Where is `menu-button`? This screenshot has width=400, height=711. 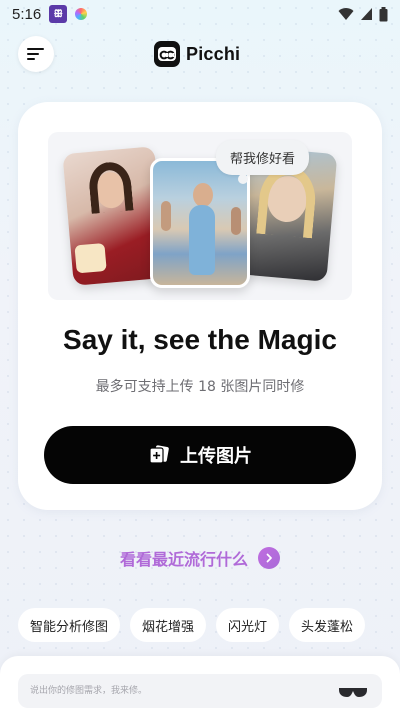 menu-button is located at coordinates (36, 54).